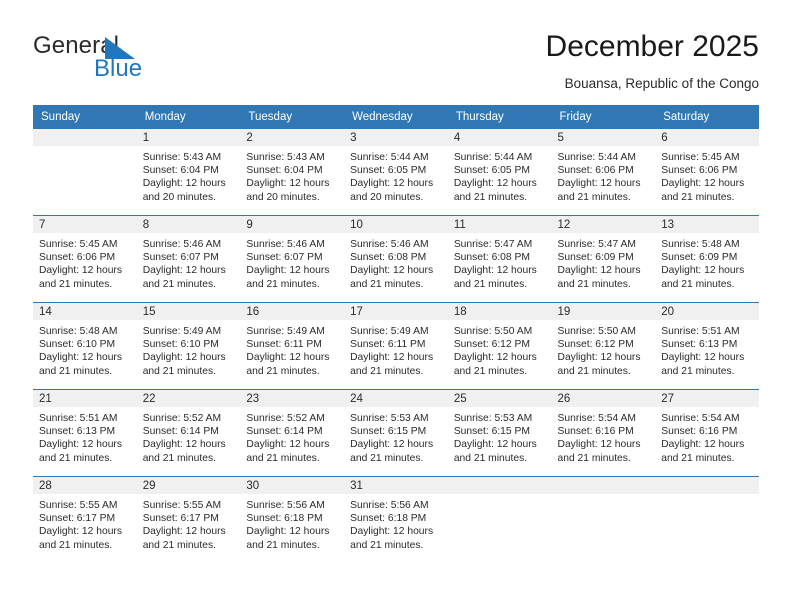  I want to click on day-number: 15, so click(188, 311).